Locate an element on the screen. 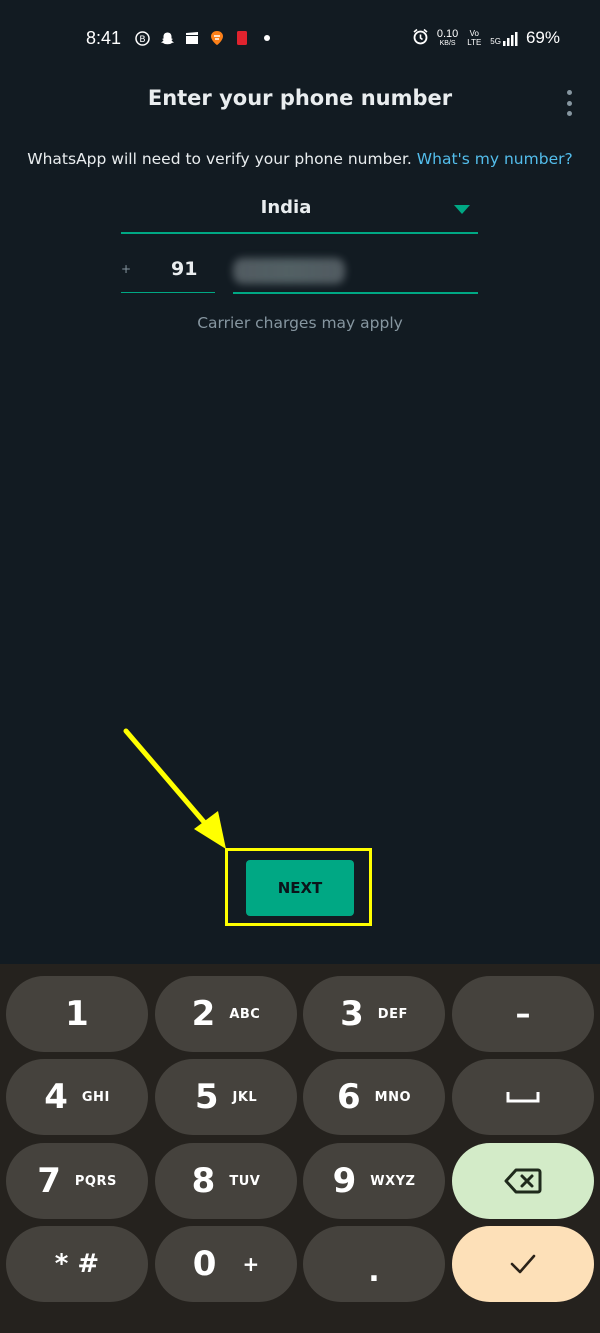  key-0-digit: 0 is located at coordinates (204, 1264).